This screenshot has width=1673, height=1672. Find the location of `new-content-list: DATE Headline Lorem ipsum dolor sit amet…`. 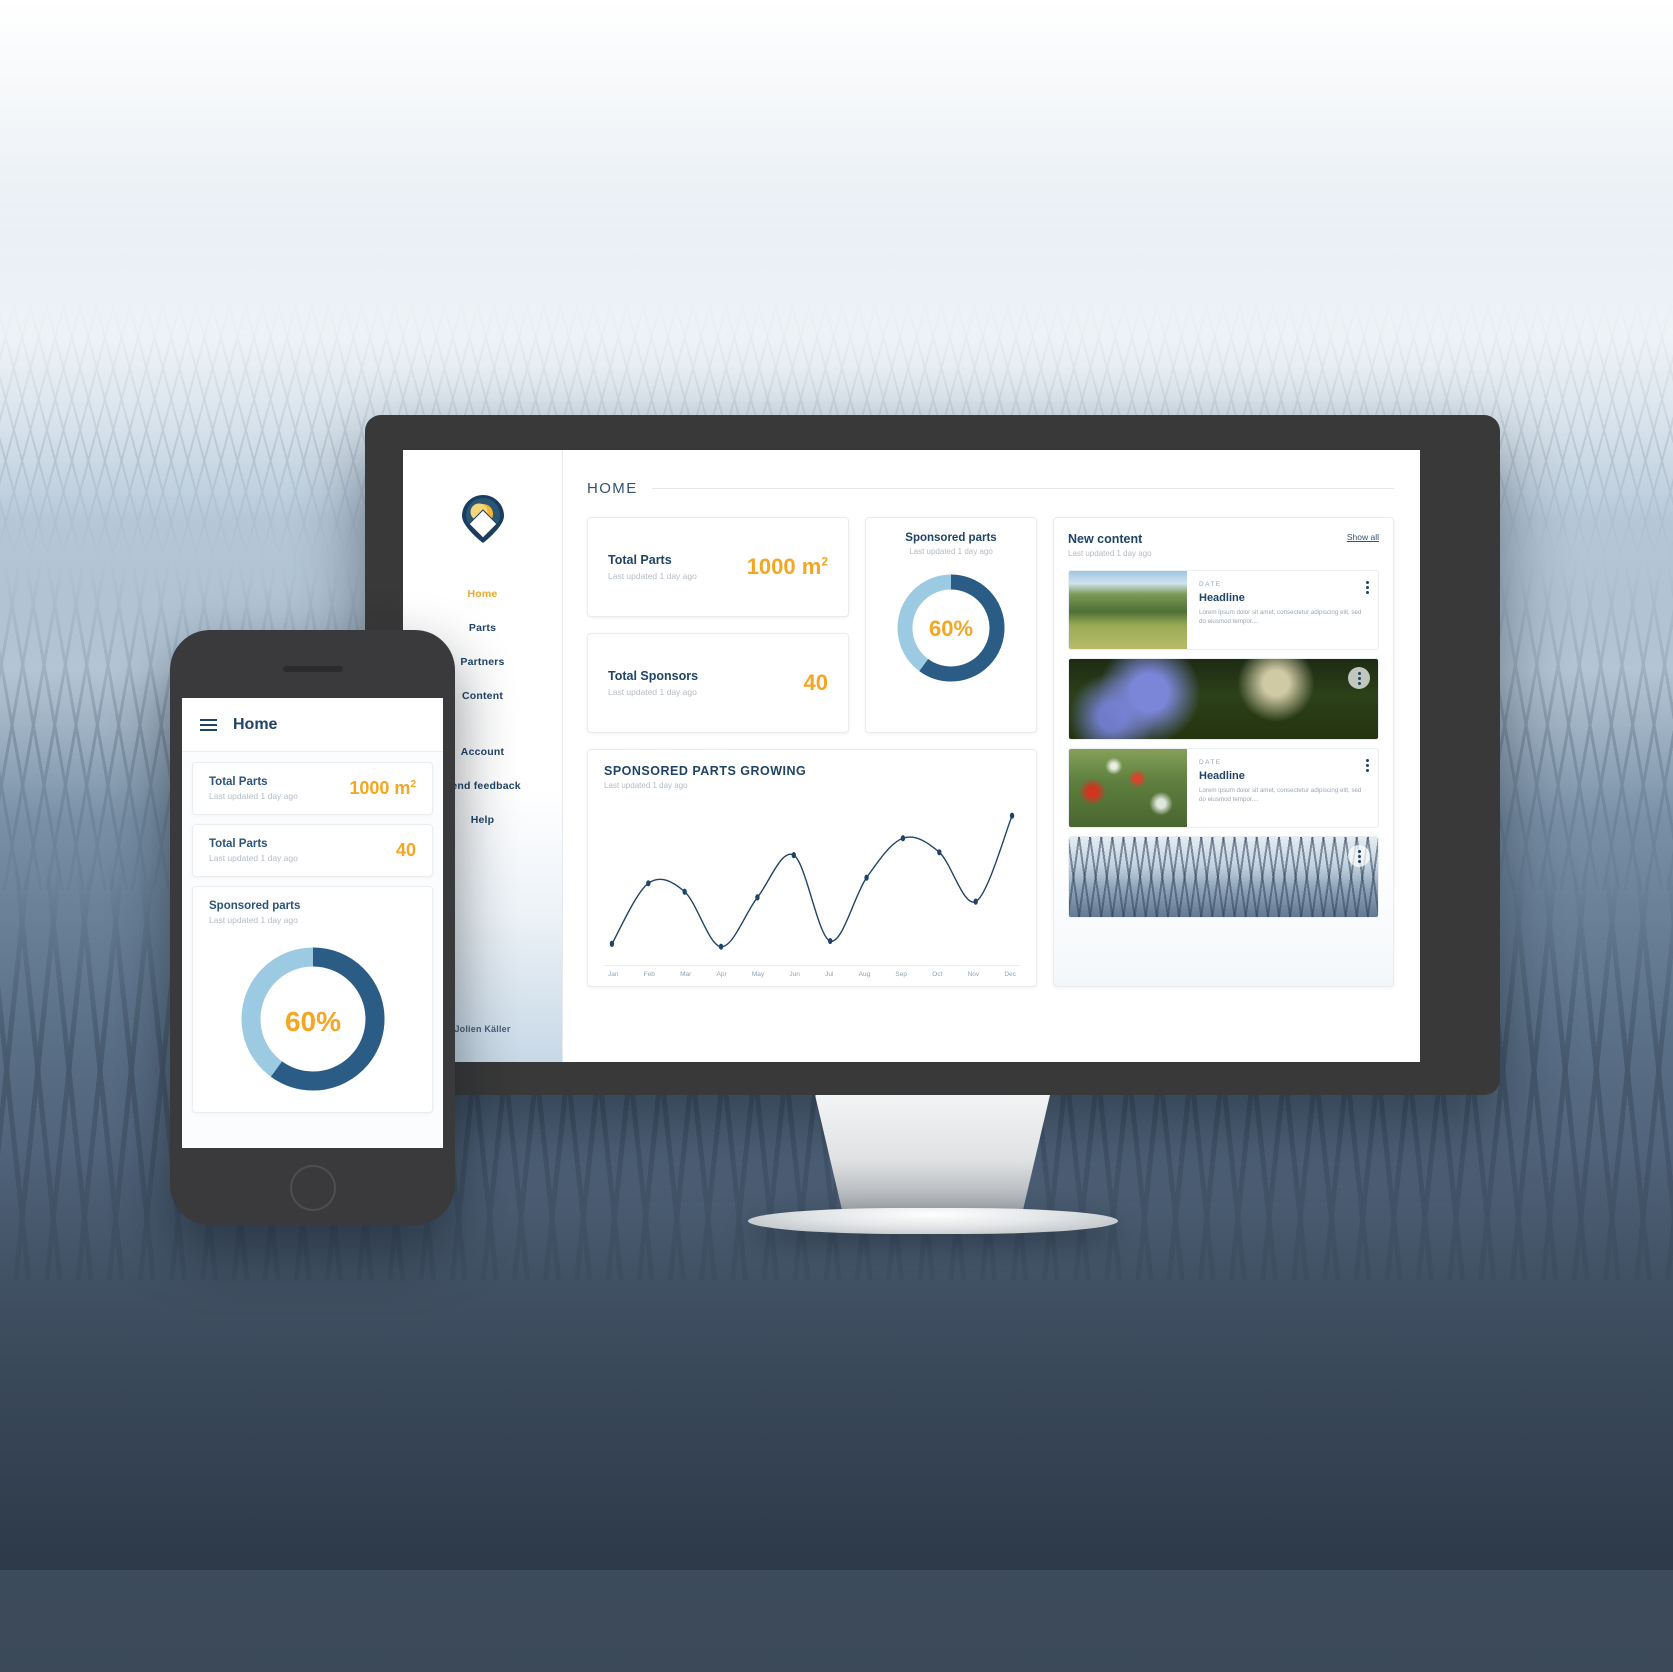

new-content-list: DATE Headline Lorem ipsum dolor sit amet… is located at coordinates (1223, 744).